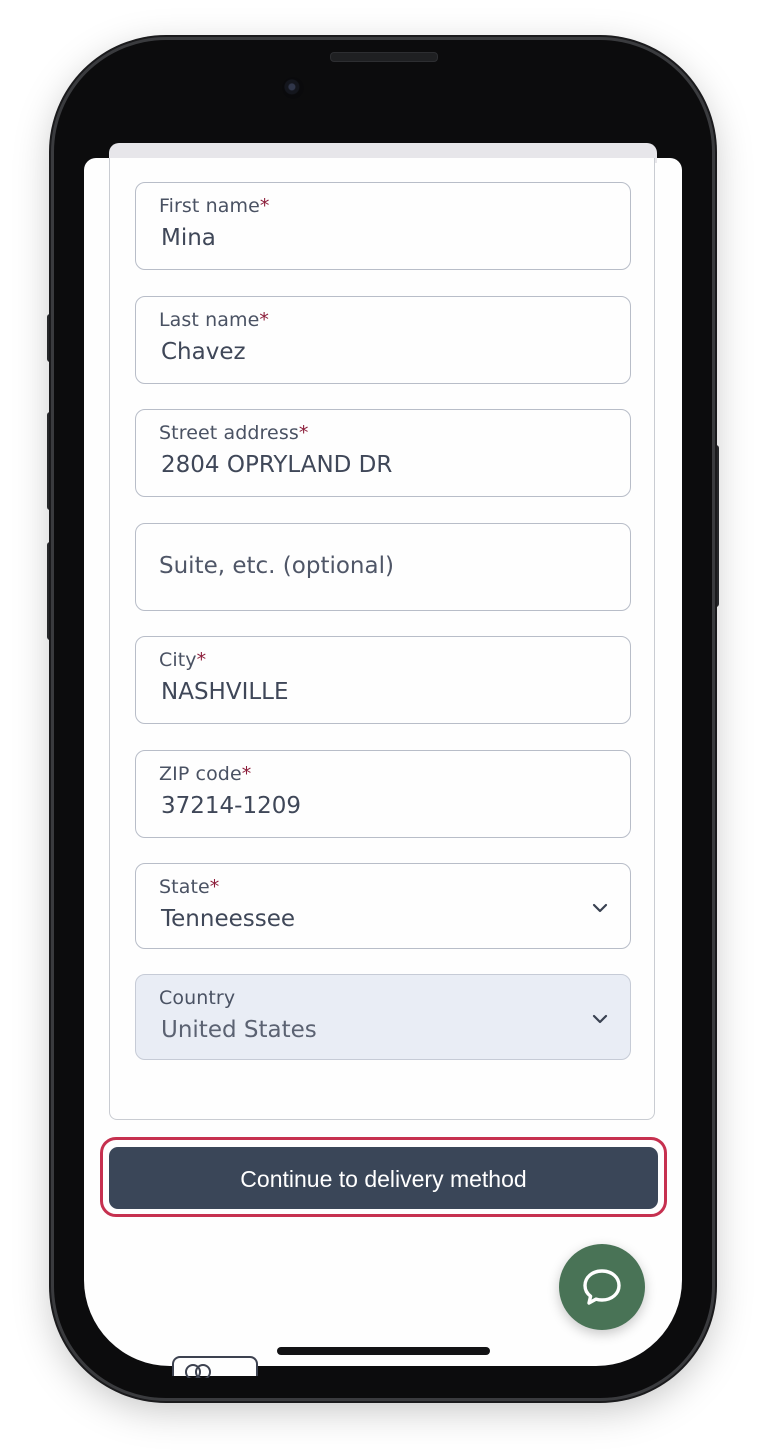 Image resolution: width=766 pixels, height=1454 pixels. Describe the element at coordinates (234, 433) in the screenshot. I see `street-address-label: Street address*` at that location.